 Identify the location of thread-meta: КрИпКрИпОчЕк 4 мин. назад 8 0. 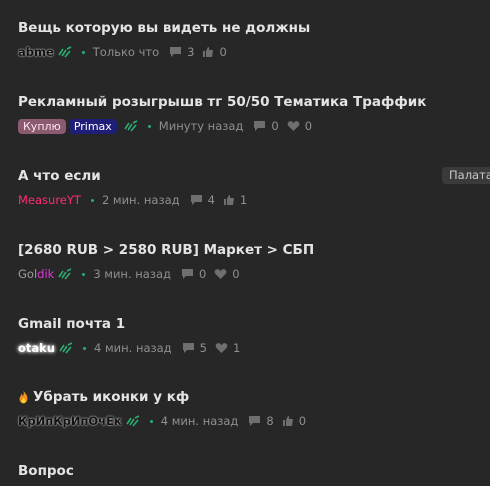
(166, 421).